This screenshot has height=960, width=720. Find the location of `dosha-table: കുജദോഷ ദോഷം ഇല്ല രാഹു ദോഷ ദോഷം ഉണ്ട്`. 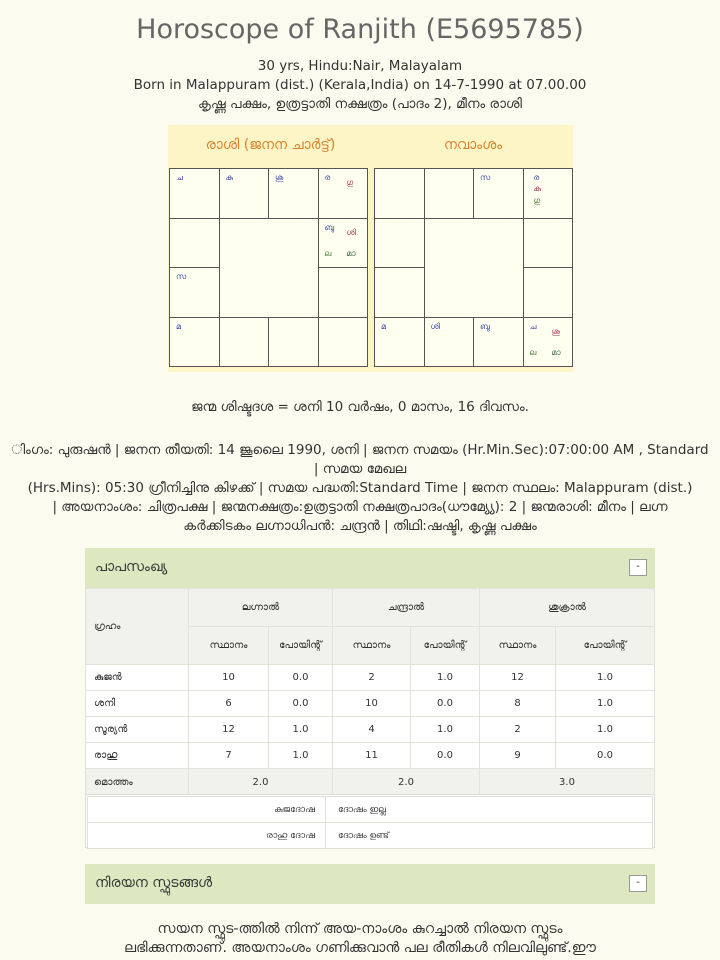

dosha-table: കുജദോഷ ദോഷം ഇല്ല രാഹു ദോഷ ദോഷം ഉണ്ട് is located at coordinates (370, 822).